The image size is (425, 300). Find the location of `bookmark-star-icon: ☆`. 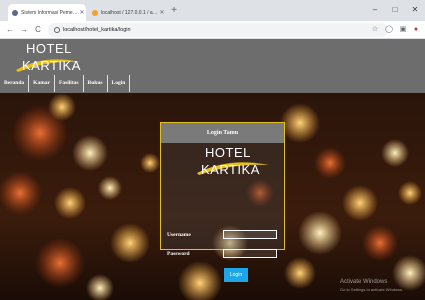

bookmark-star-icon: ☆ is located at coordinates (375, 30).